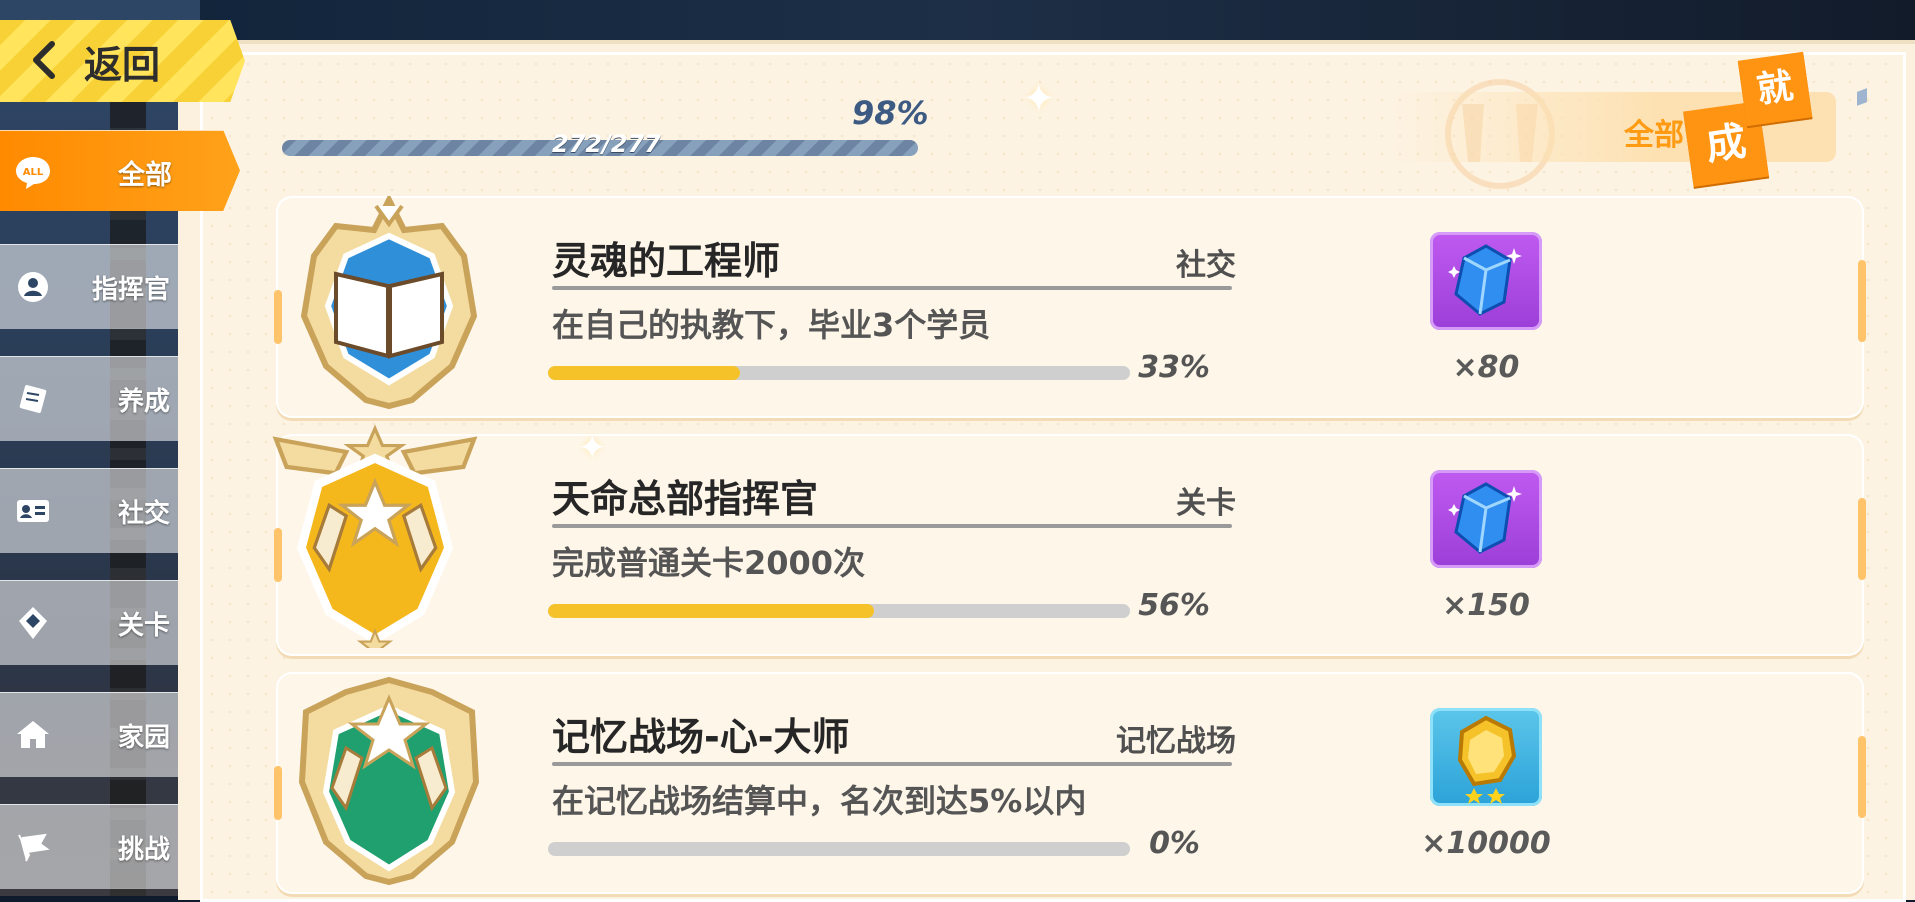 This screenshot has height=902, width=1915. I want to click on sidebar-item-all: ALL 全部, so click(120, 170).